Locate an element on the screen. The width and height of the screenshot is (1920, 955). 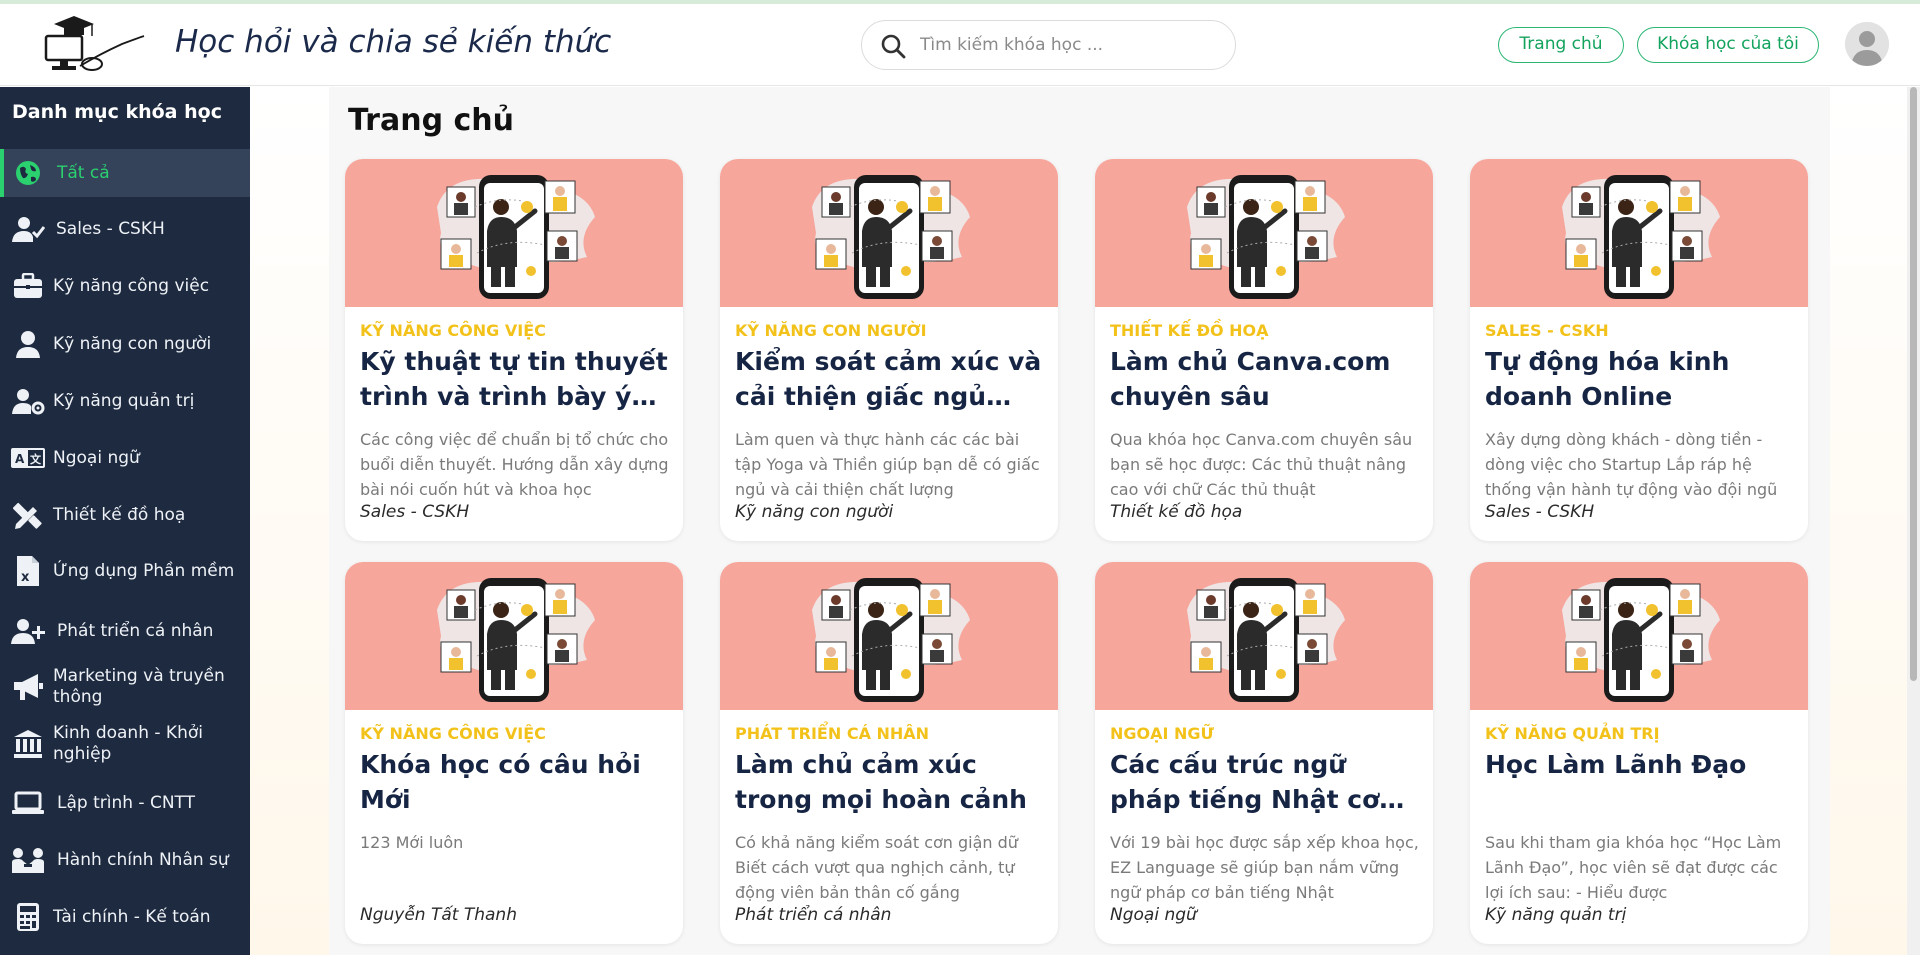
sidebar-item-people-skills: Kỹ năng con người is located at coordinates (125, 344).